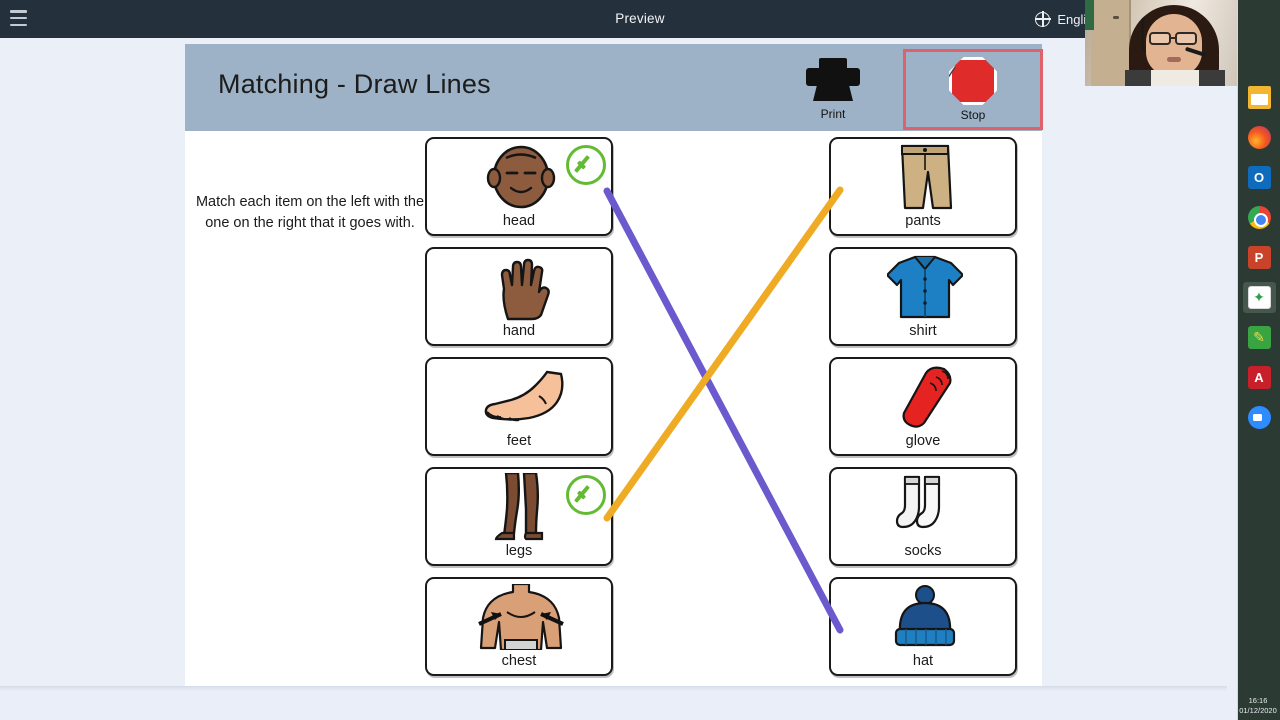  I want to click on match-card-label: chest, so click(519, 661).